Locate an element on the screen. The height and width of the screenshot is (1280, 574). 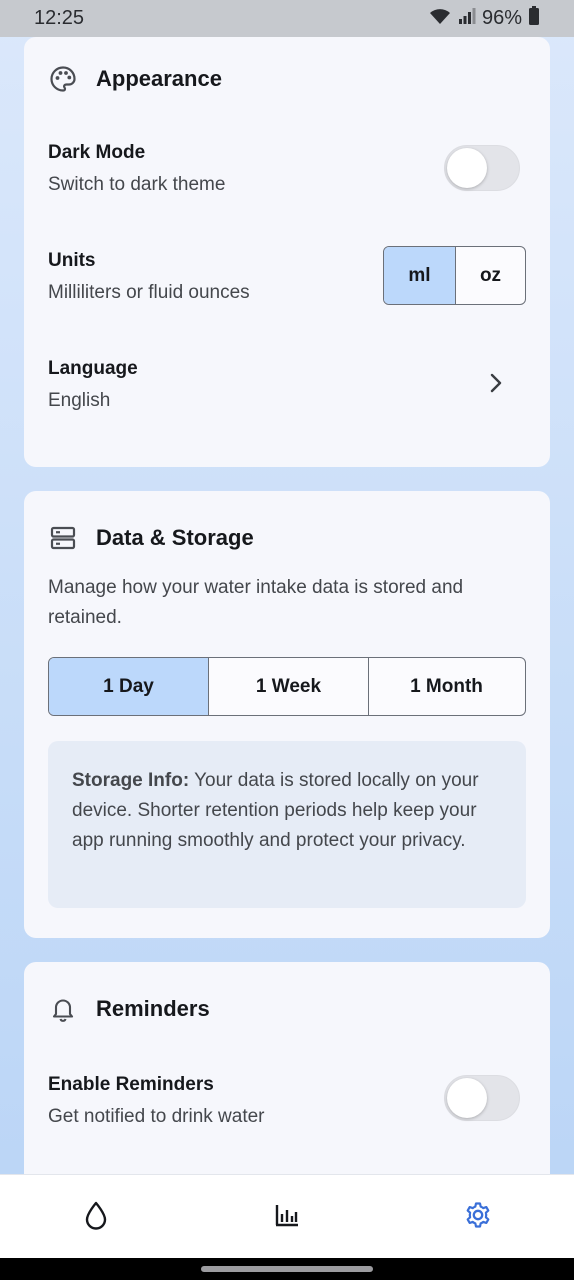
palette-icon is located at coordinates (63, 79).